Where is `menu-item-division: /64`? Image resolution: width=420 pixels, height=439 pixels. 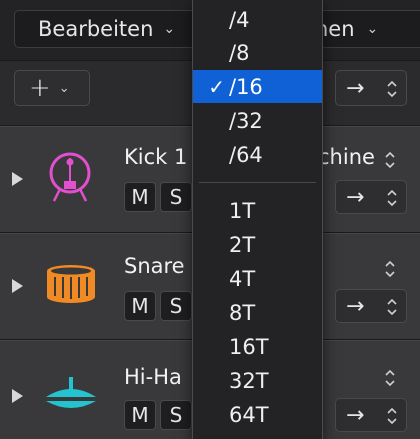
menu-item-division: /64 is located at coordinates (257, 154).